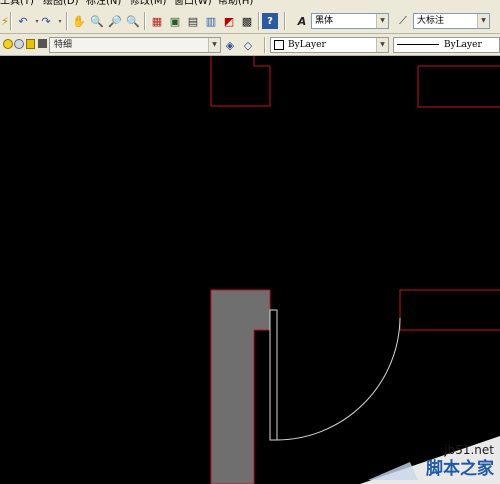 Image resolution: width=500 pixels, height=484 pixels. I want to click on wall-right, so click(449, 310).